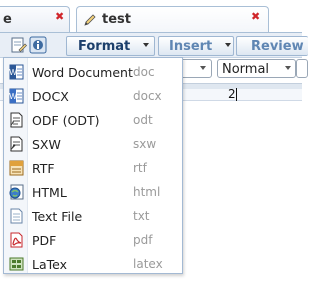 Image resolution: width=320 pixels, height=281 pixels. Describe the element at coordinates (143, 240) in the screenshot. I see `menu-item-extension: pdf` at that location.